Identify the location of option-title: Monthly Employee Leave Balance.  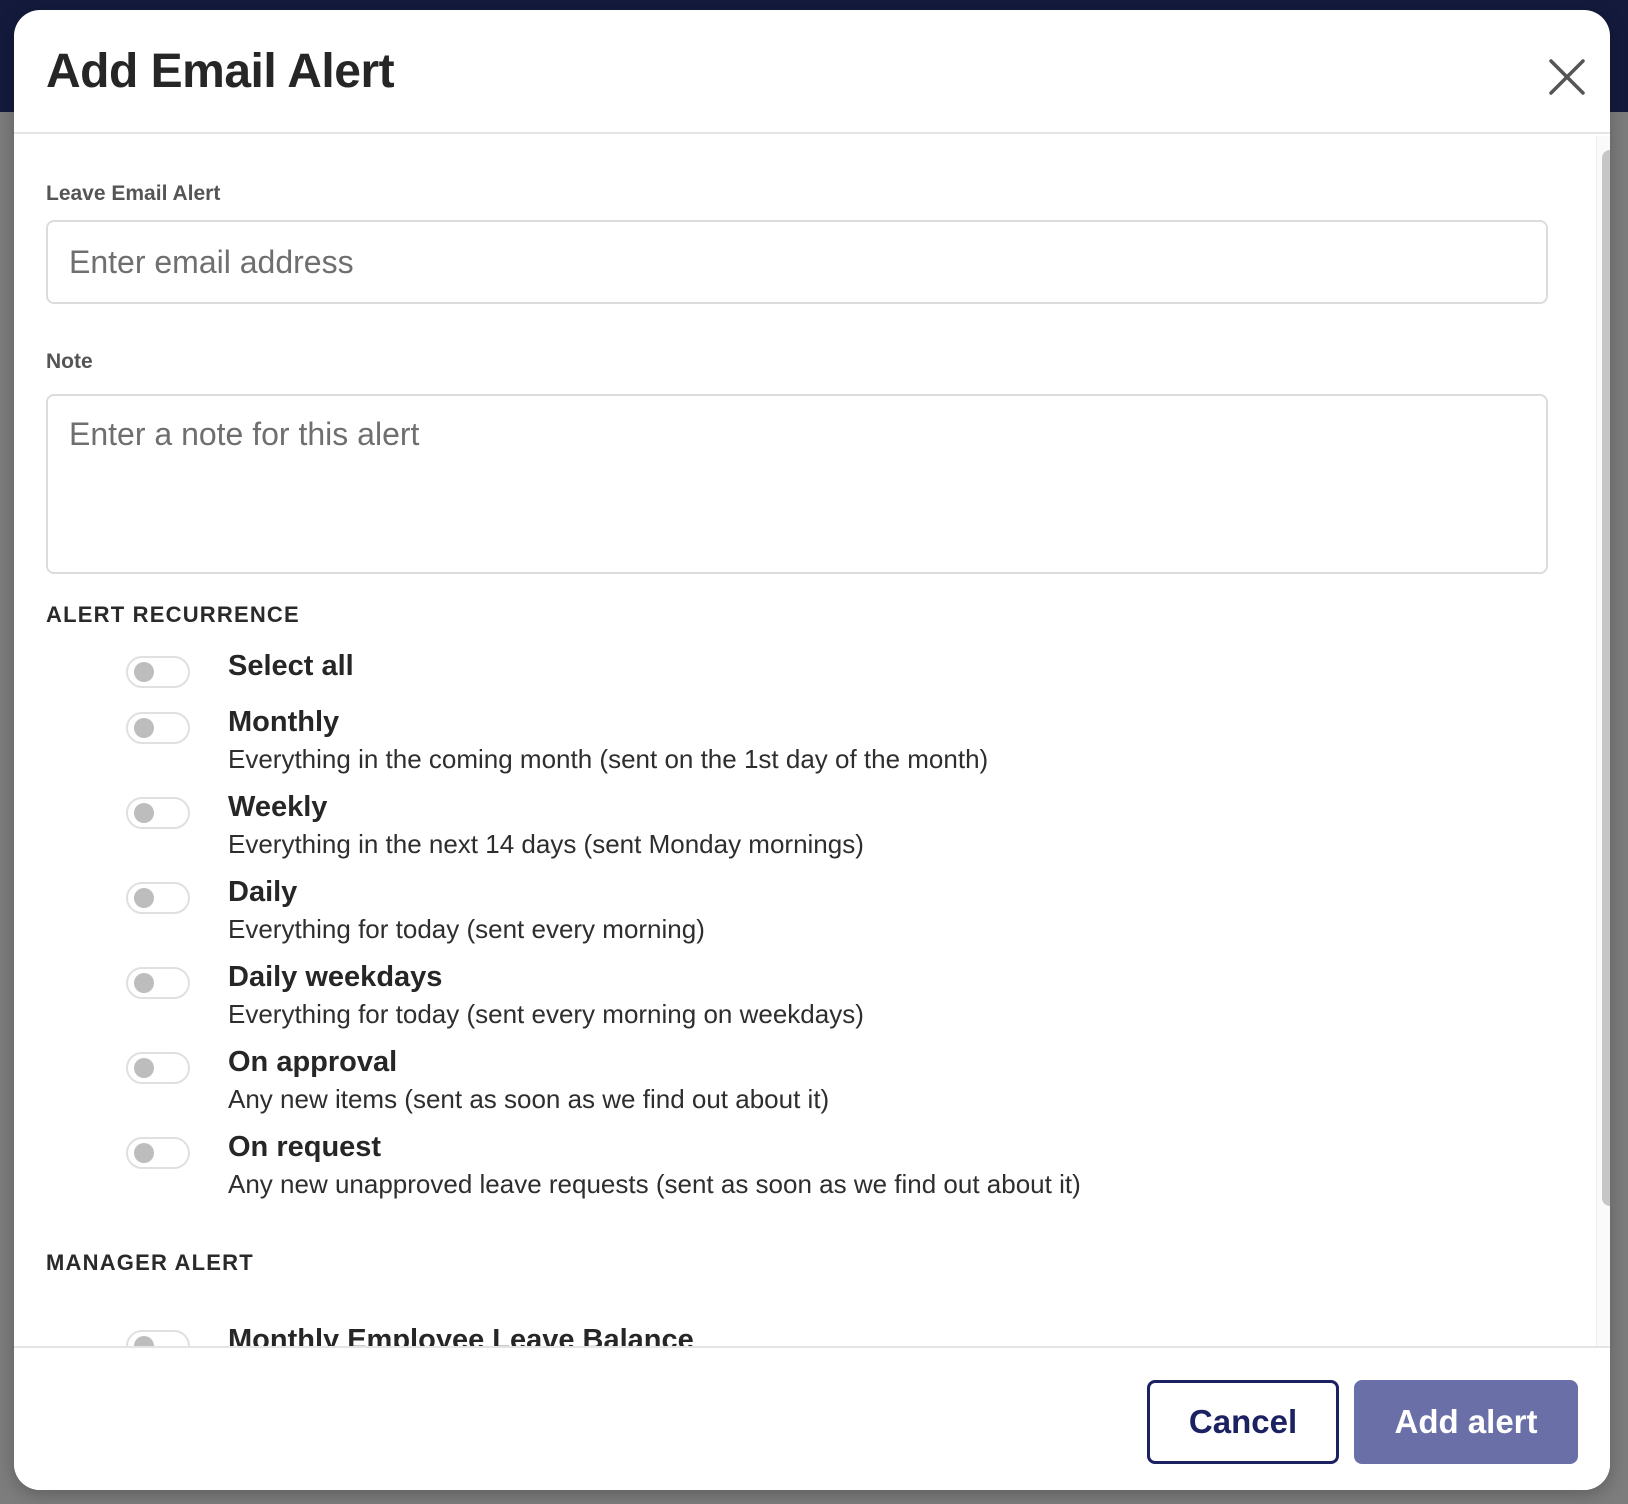
(461, 1335).